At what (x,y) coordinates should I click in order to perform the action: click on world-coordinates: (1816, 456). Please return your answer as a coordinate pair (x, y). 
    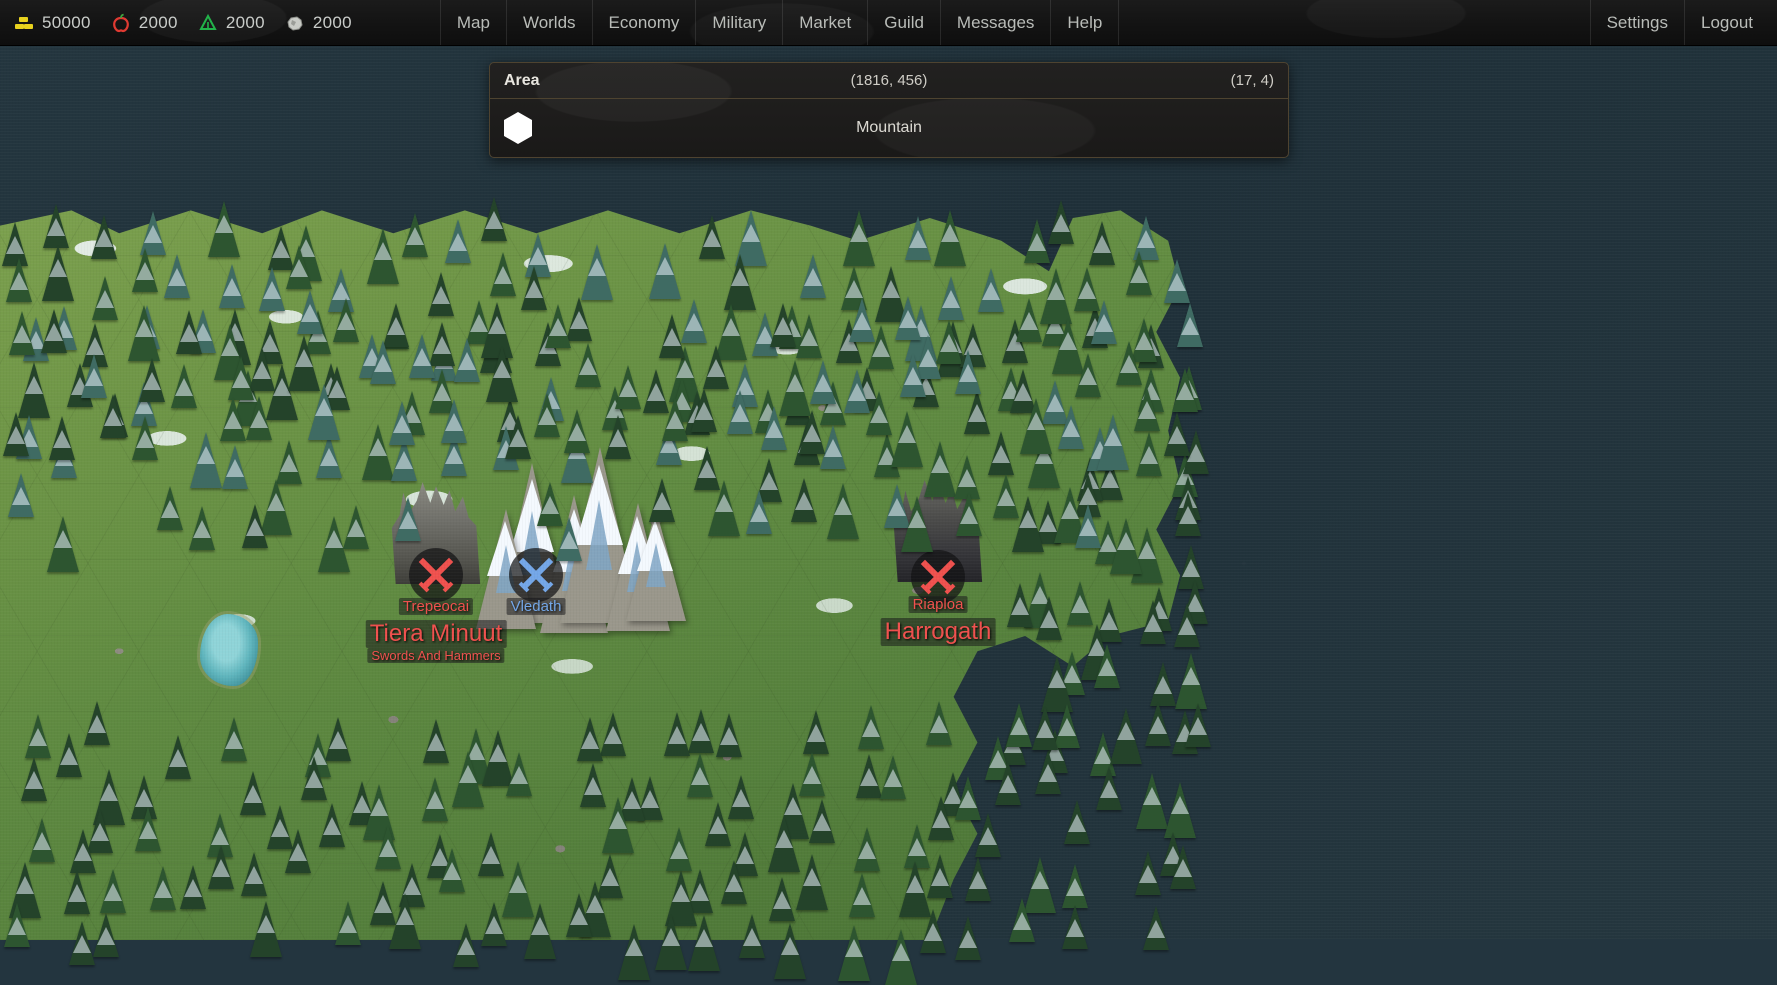
    Looking at the image, I should click on (889, 80).